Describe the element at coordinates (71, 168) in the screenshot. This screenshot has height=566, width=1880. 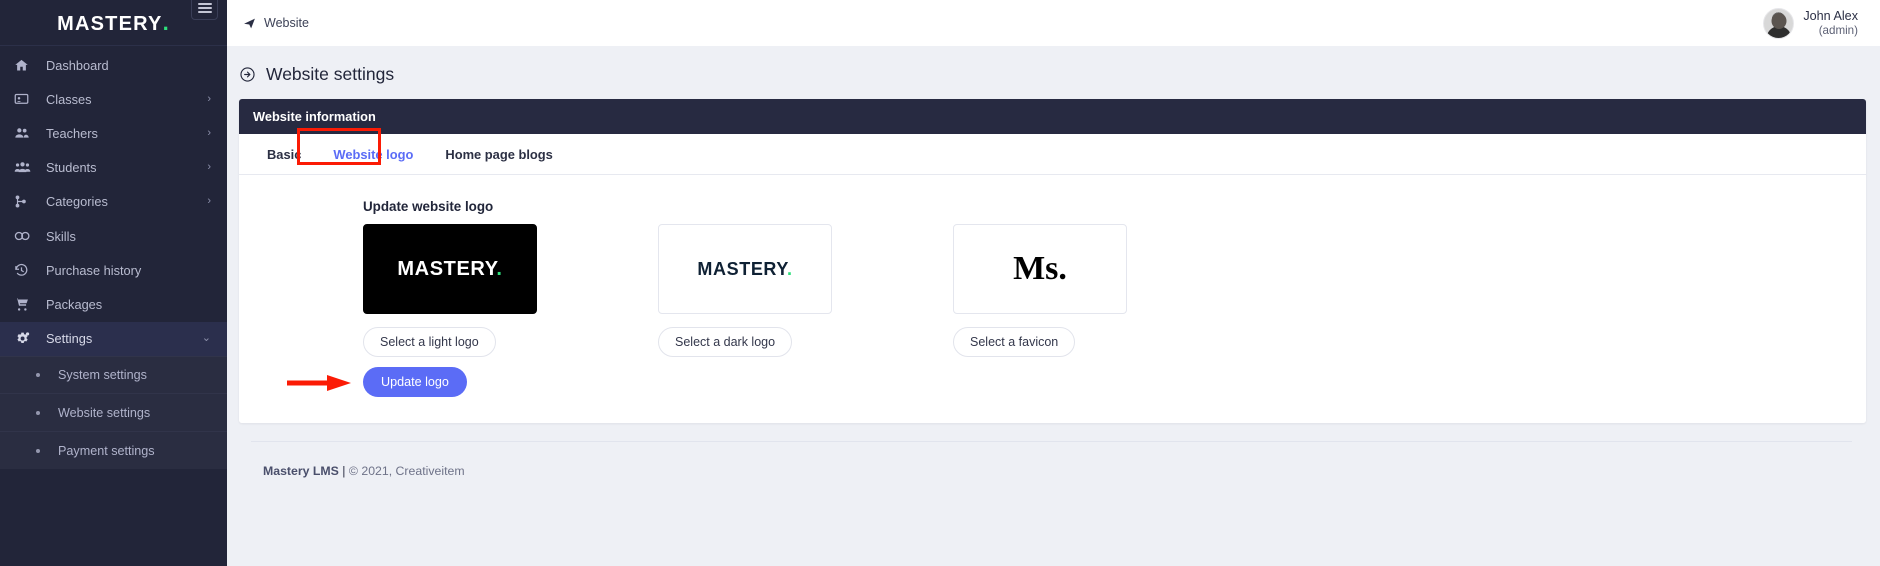
I see `sidebar-item-label: Students` at that location.